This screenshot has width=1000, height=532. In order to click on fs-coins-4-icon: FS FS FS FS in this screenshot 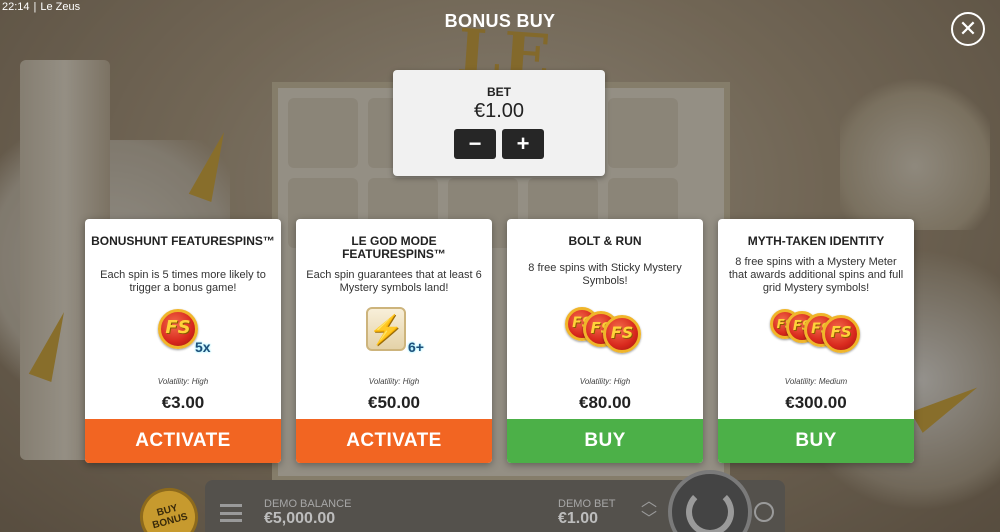, I will do `click(816, 335)`.